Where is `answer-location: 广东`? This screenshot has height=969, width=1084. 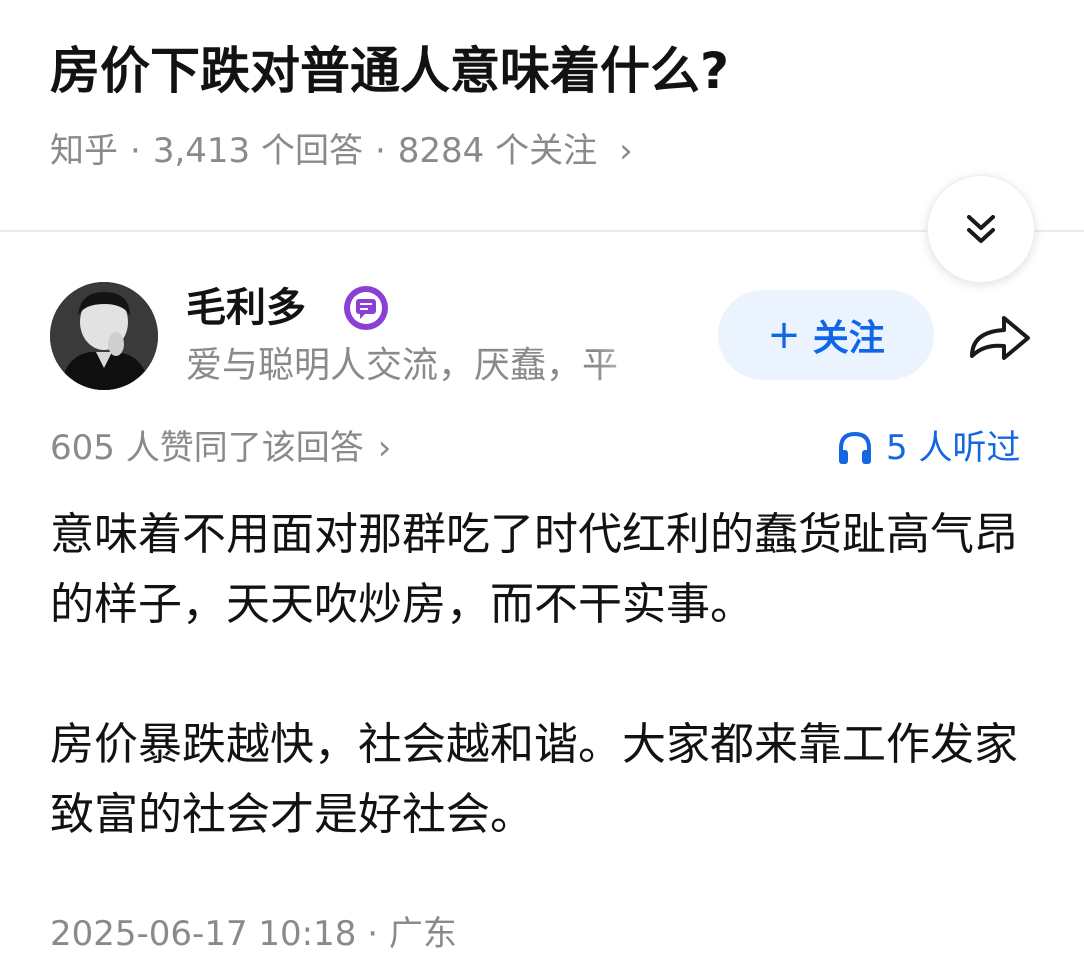
answer-location: 广东 is located at coordinates (422, 934).